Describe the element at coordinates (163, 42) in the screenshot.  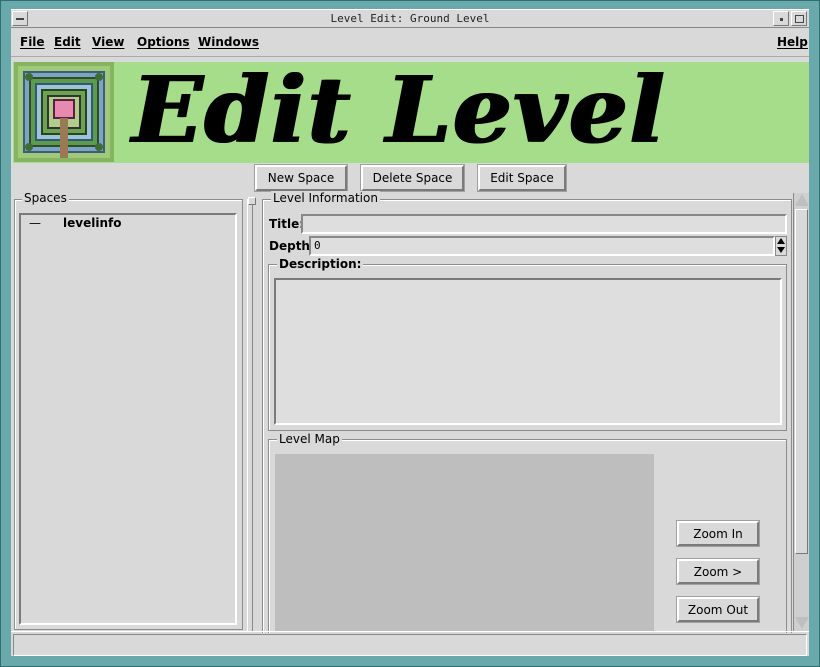
I see `menu-options: Options` at that location.